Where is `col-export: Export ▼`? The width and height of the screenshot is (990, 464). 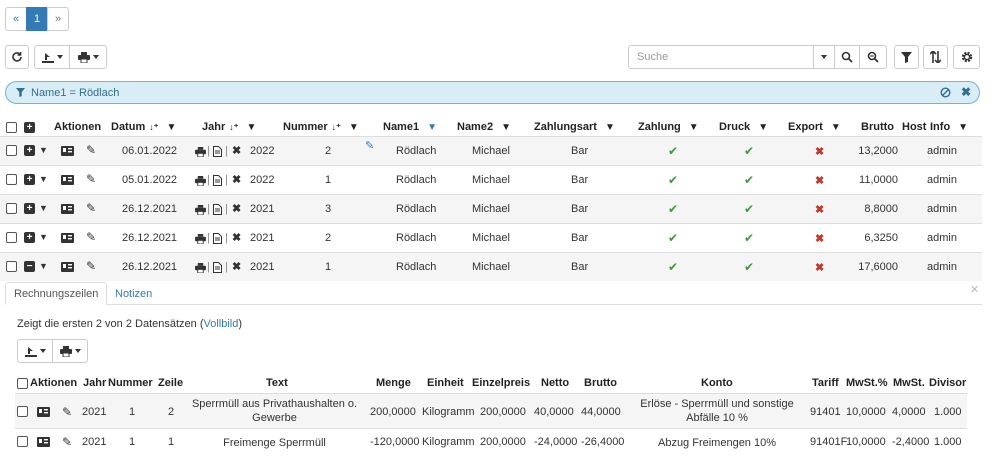 col-export: Export ▼ is located at coordinates (814, 127).